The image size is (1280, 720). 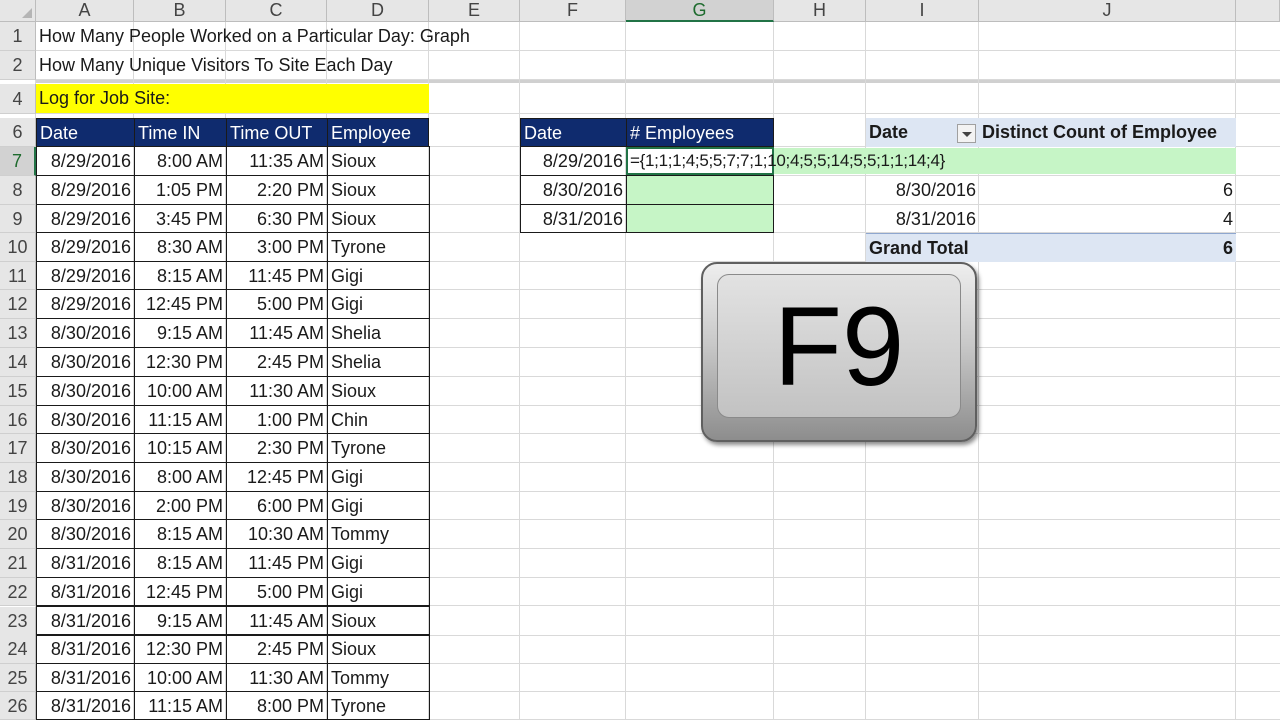 I want to click on log-header-employee: Employee, so click(x=378, y=132).